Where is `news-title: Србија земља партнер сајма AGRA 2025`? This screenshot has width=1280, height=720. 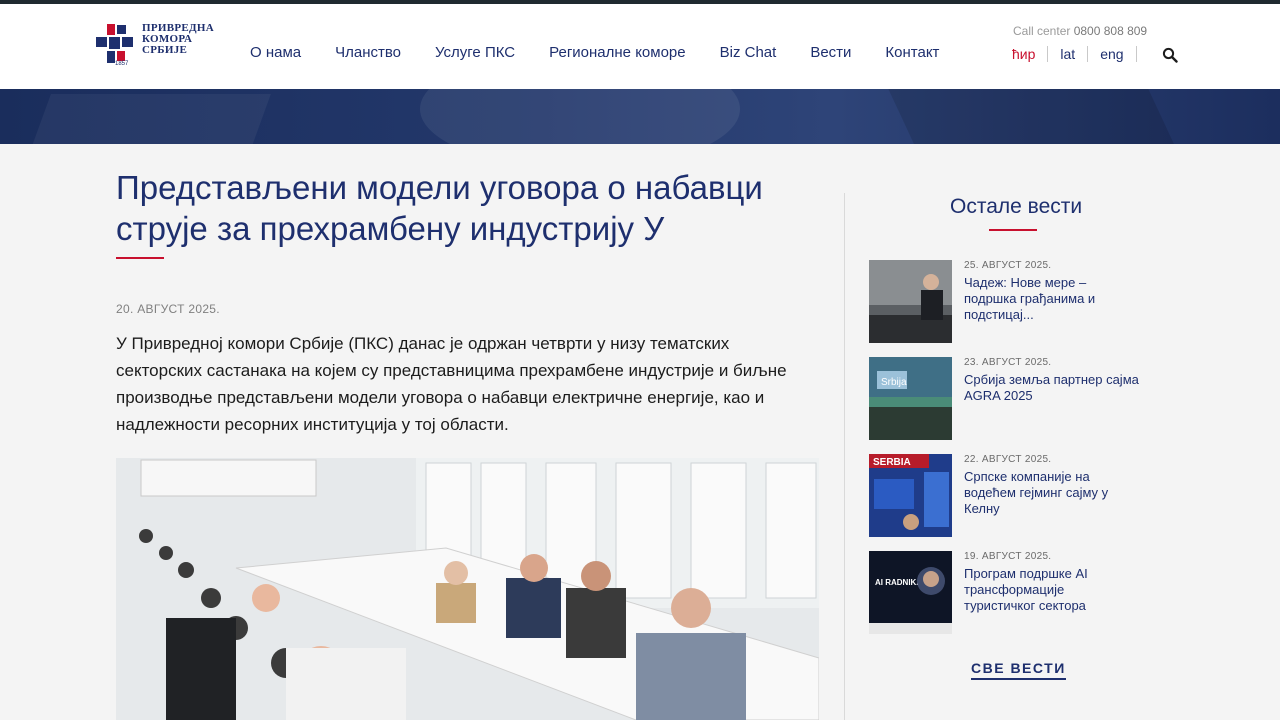
news-title: Србија земља партнер сајма AGRA 2025 is located at coordinates (1051, 388).